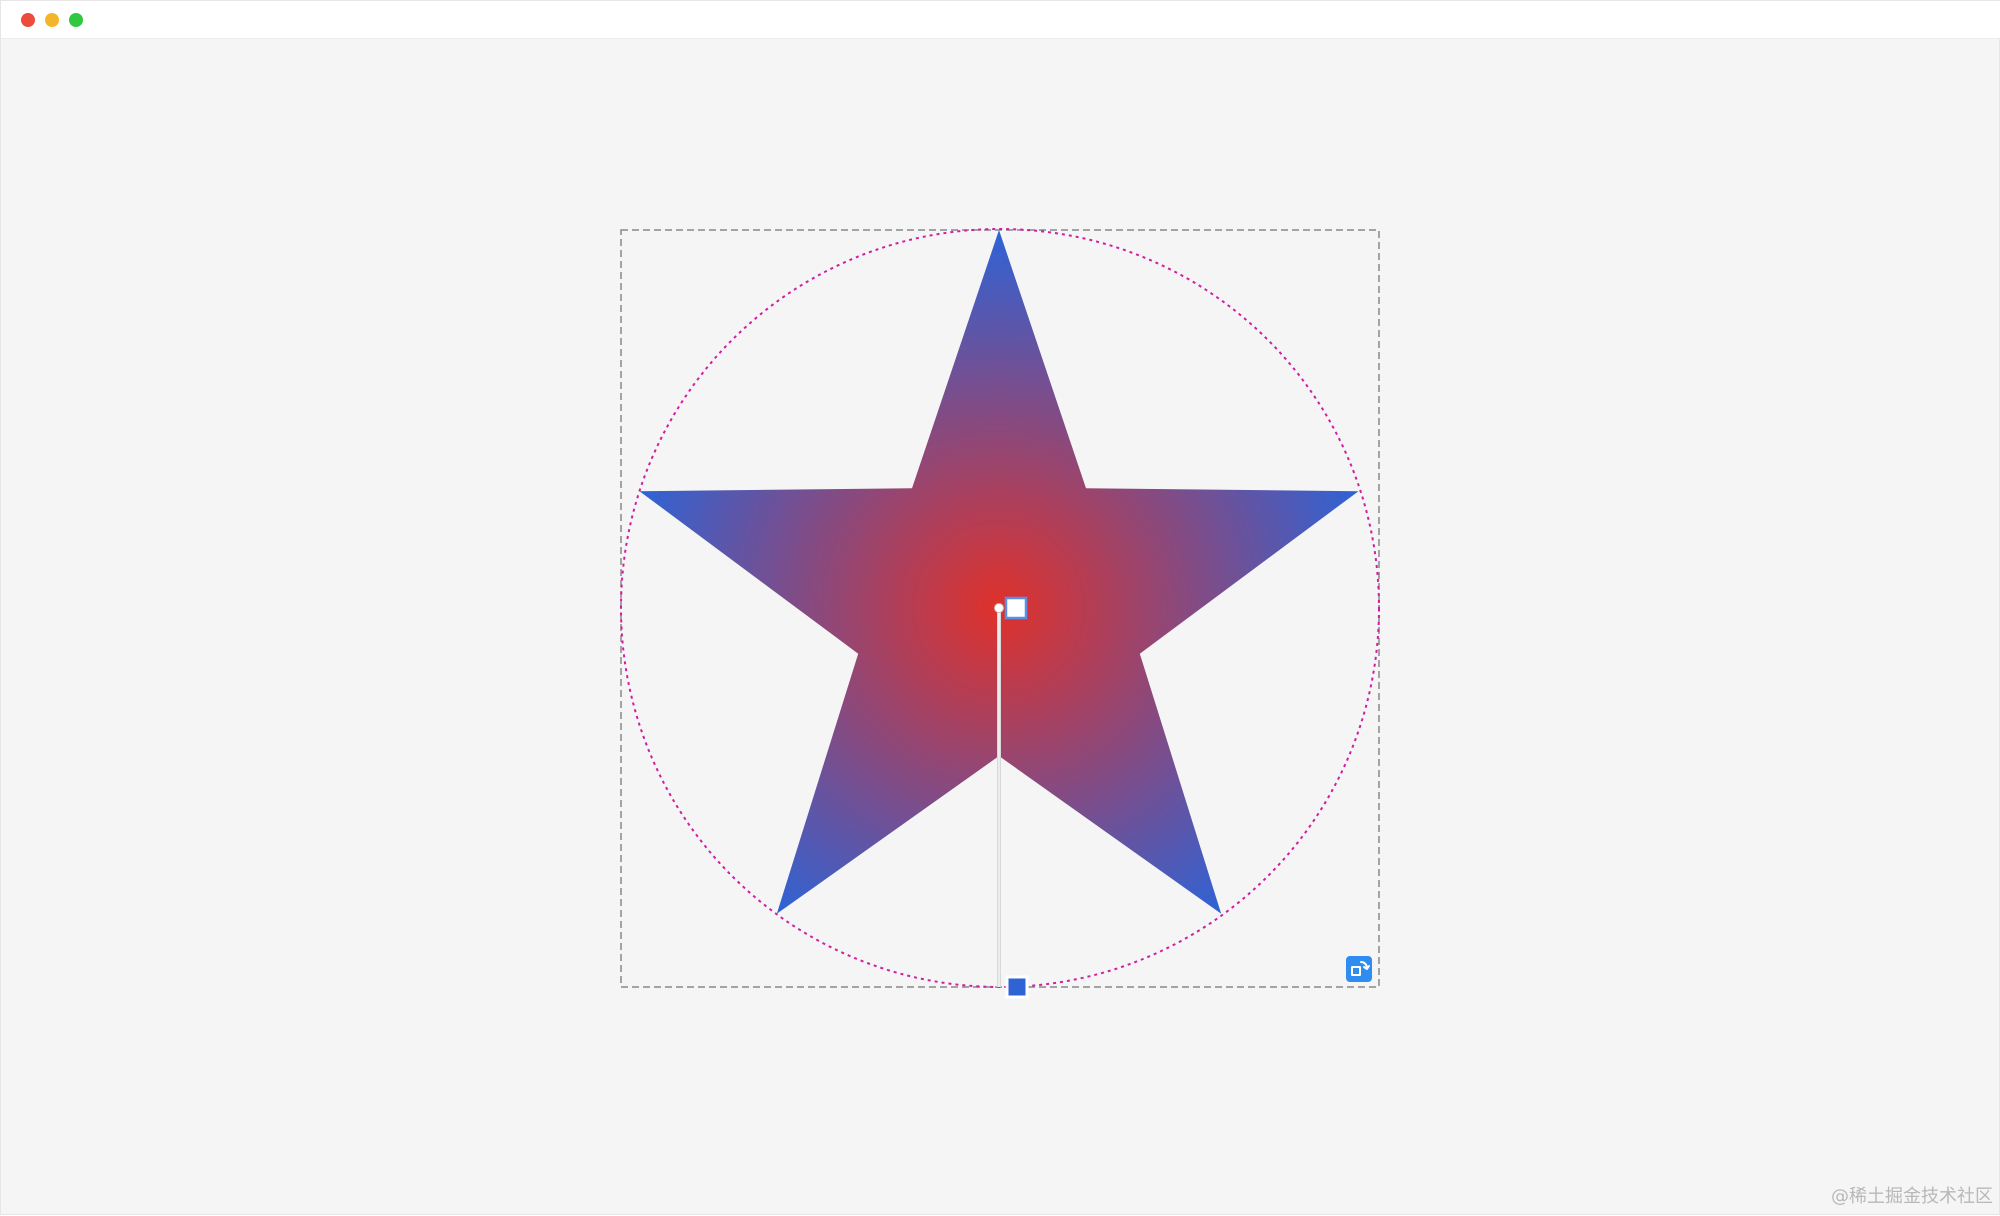  I want to click on gradient-center-handle, so click(1016, 608).